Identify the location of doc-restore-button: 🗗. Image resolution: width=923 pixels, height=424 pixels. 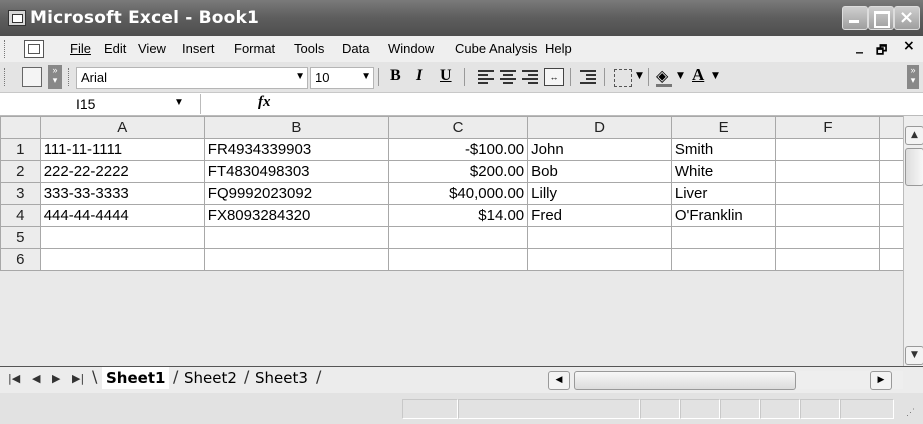
(881, 51).